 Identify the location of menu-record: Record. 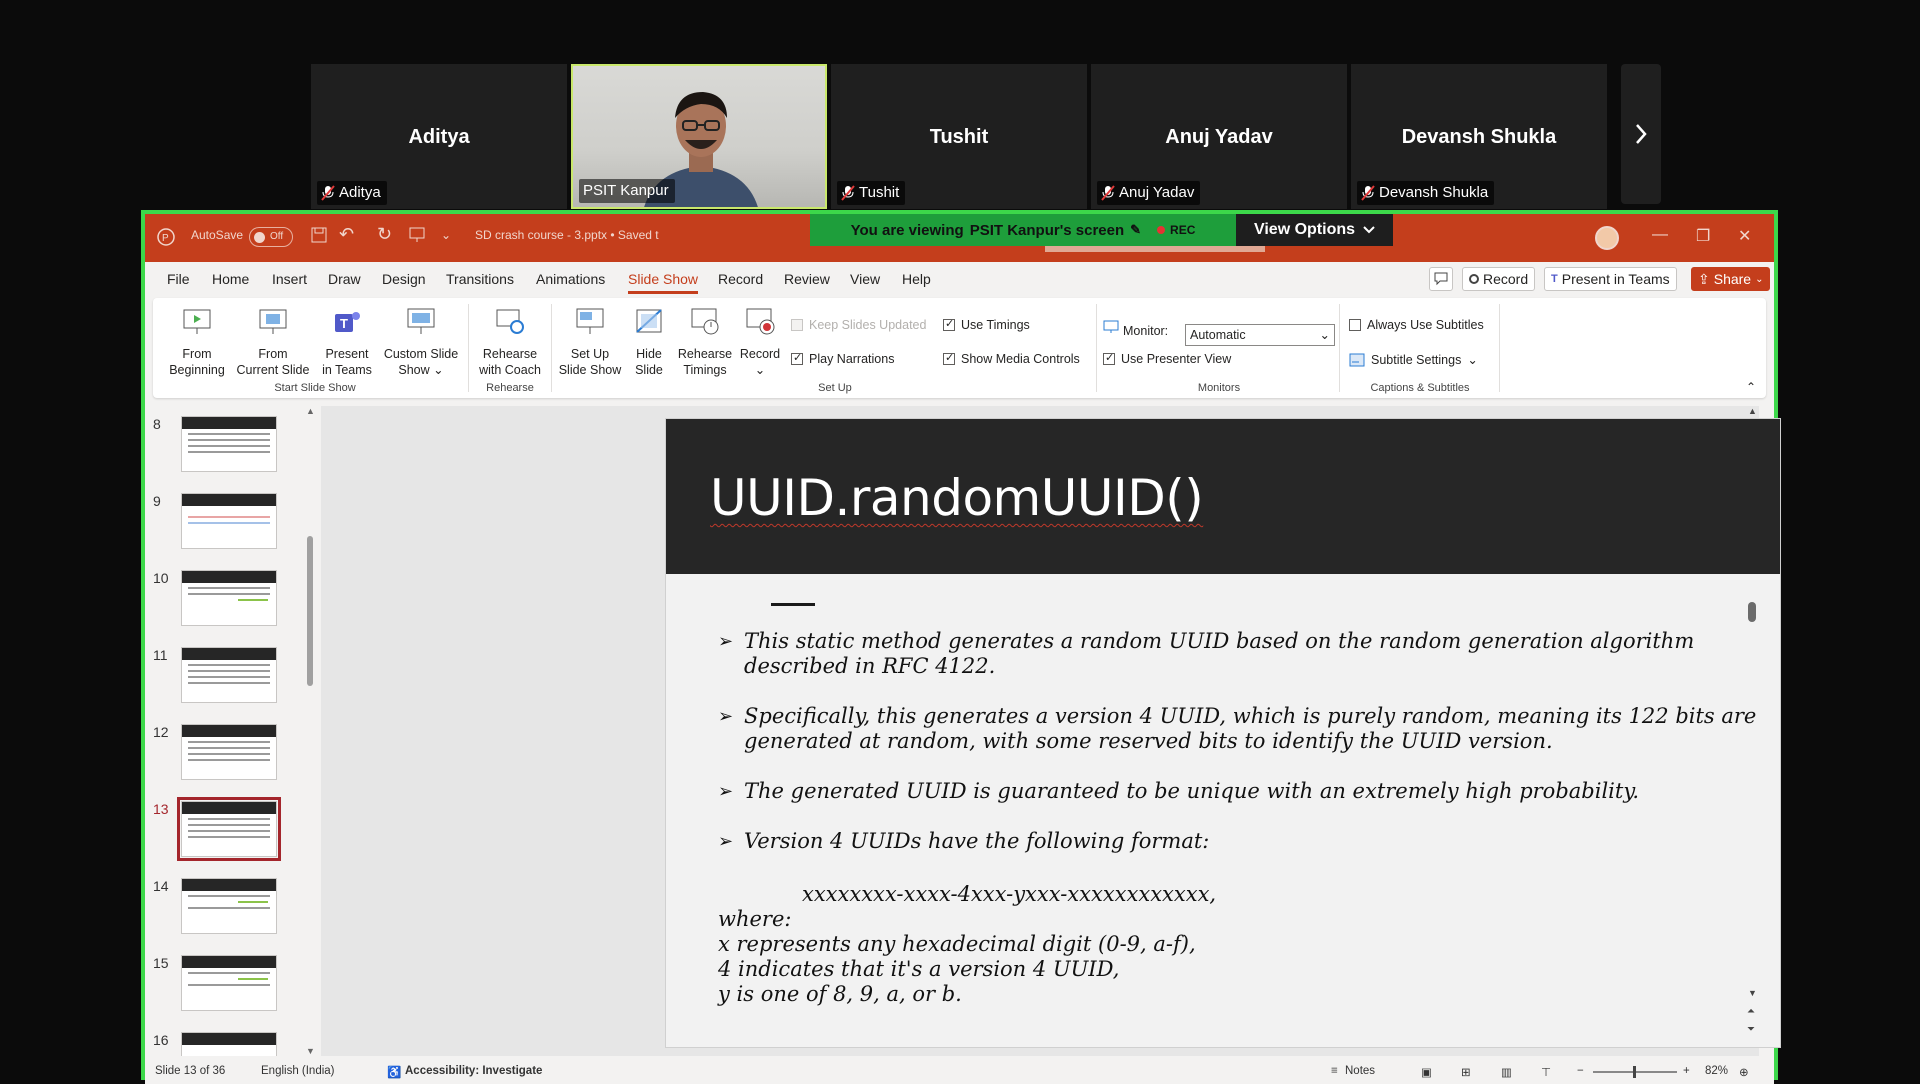
(740, 279).